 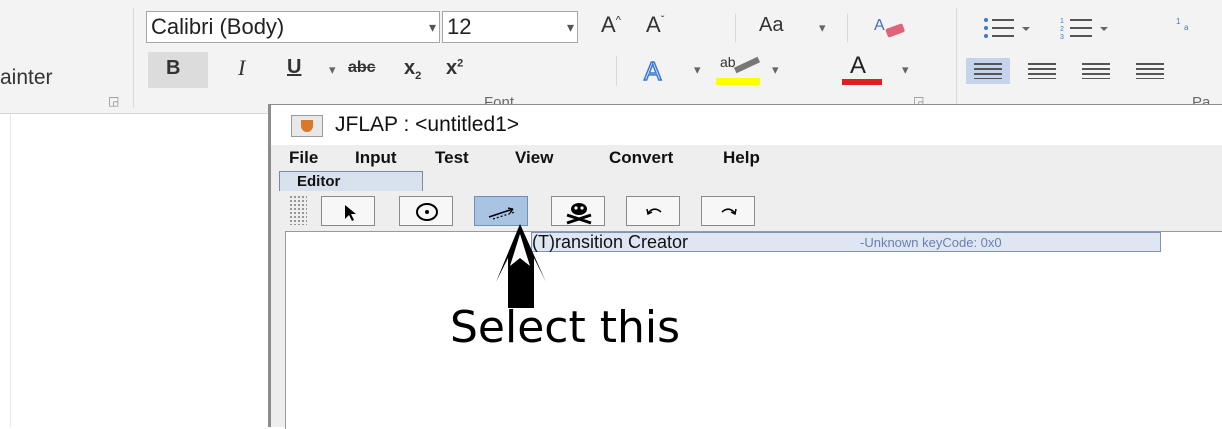 I want to click on underline-button: U, so click(x=294, y=67).